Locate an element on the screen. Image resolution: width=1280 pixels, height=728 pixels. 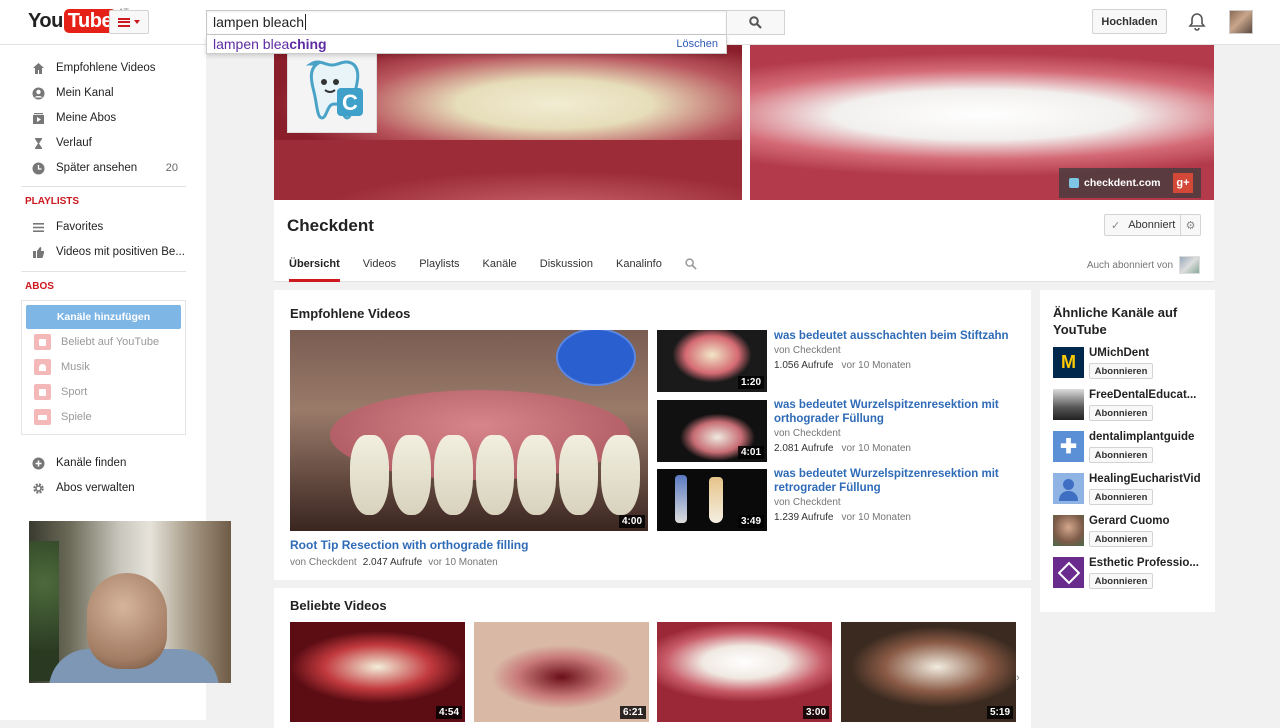
sidebar-item-favorites: Favorites is located at coordinates (67, 227).